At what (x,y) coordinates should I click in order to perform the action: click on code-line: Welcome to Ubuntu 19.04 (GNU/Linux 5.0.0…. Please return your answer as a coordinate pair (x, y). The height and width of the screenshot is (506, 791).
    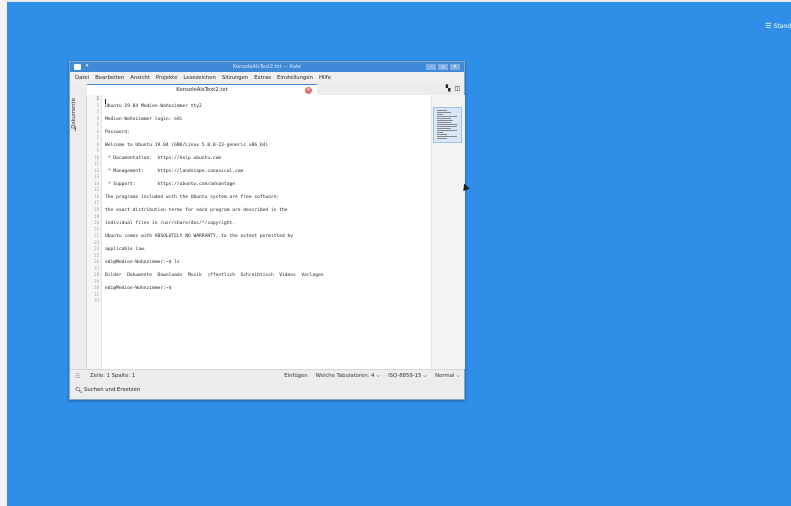
    Looking at the image, I should click on (187, 145).